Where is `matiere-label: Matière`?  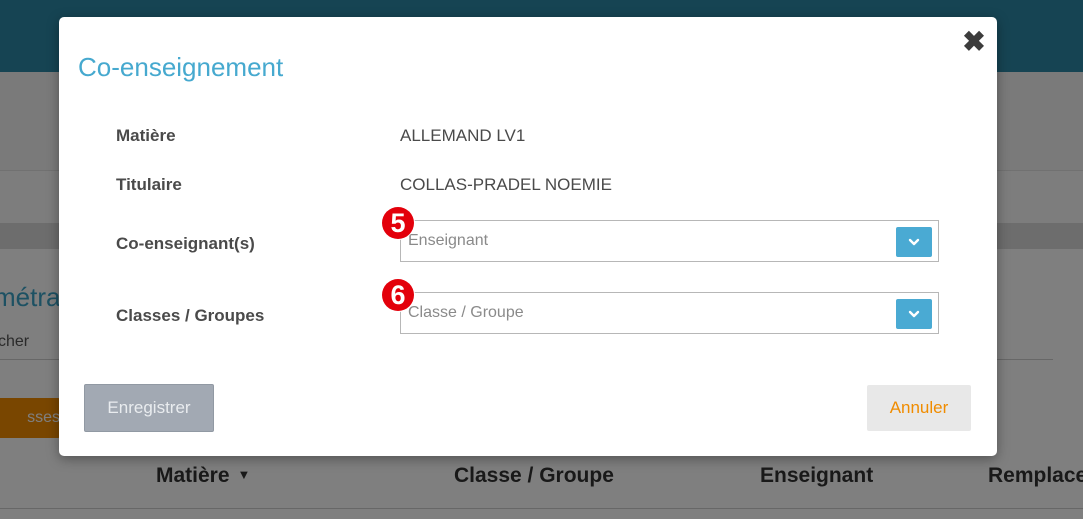 matiere-label: Matière is located at coordinates (146, 135).